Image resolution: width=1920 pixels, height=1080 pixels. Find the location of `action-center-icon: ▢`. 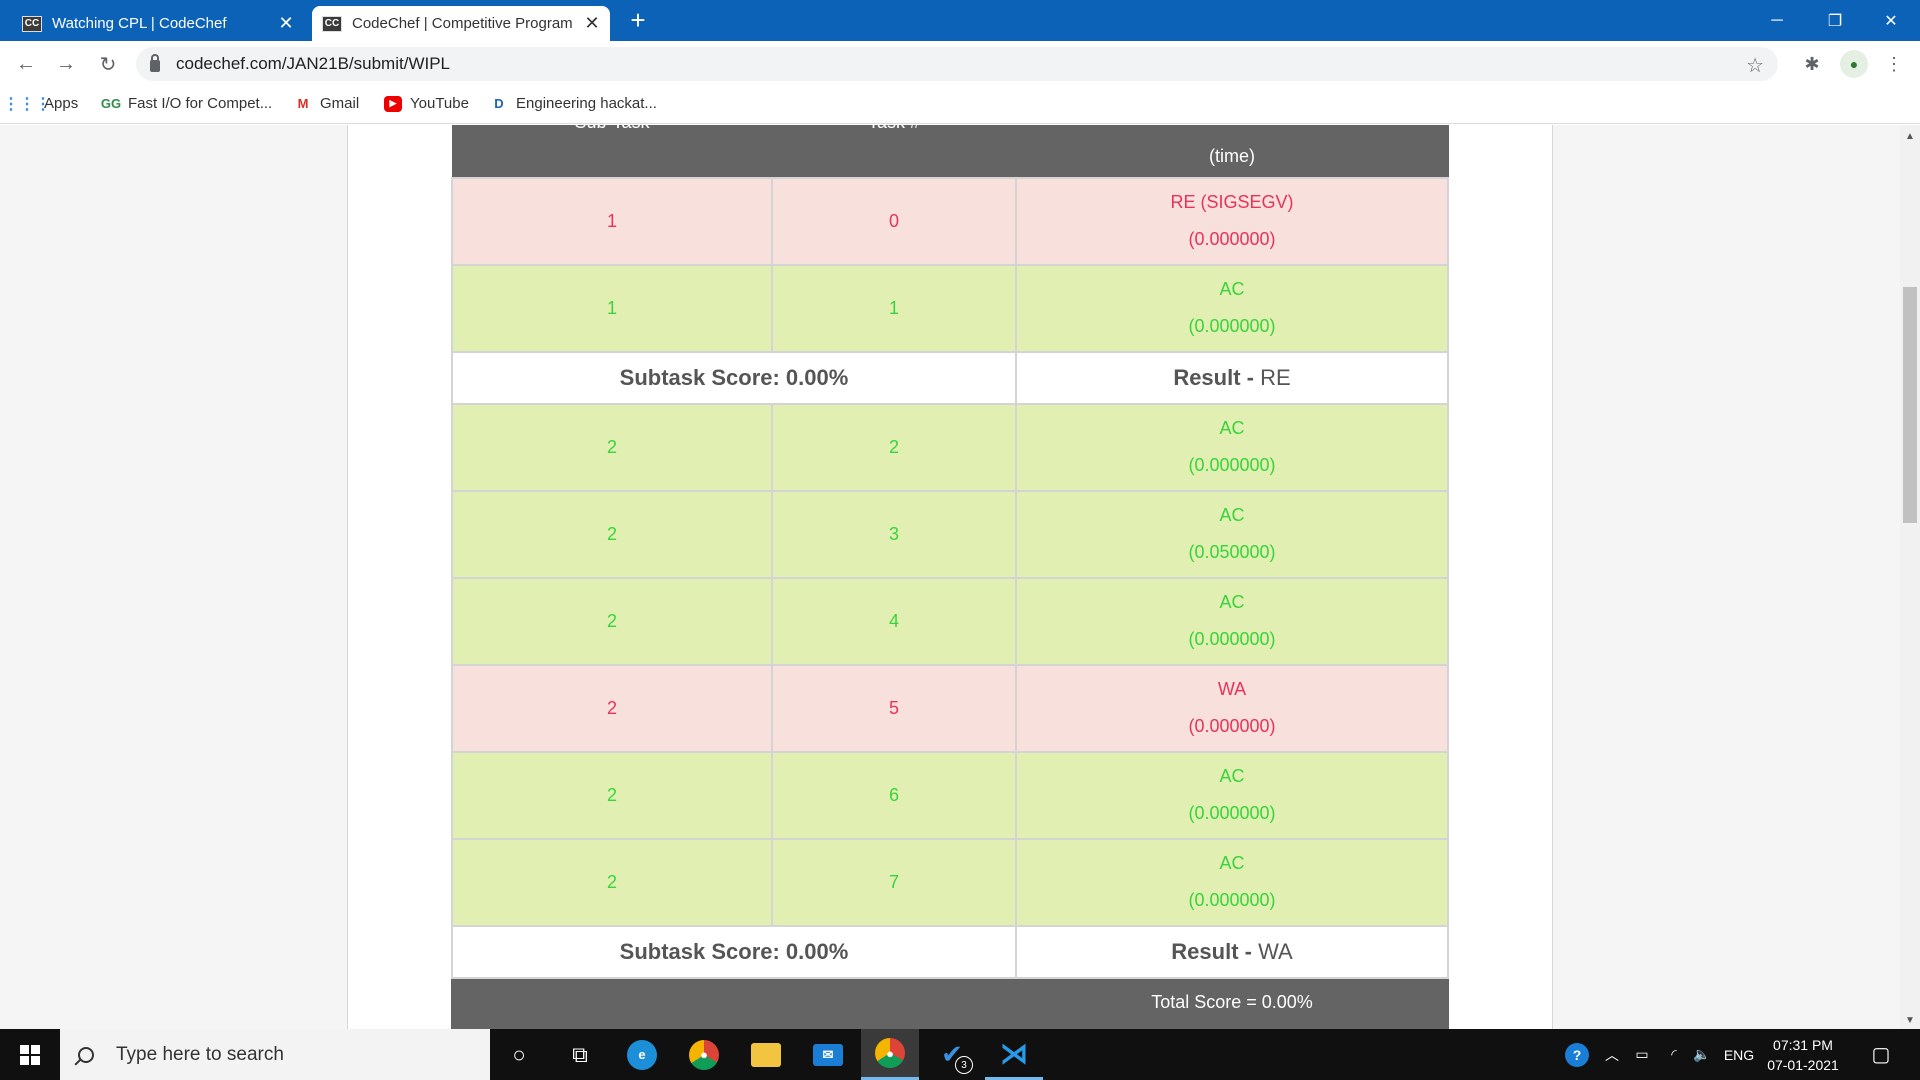

action-center-icon: ▢ is located at coordinates (1881, 1054).